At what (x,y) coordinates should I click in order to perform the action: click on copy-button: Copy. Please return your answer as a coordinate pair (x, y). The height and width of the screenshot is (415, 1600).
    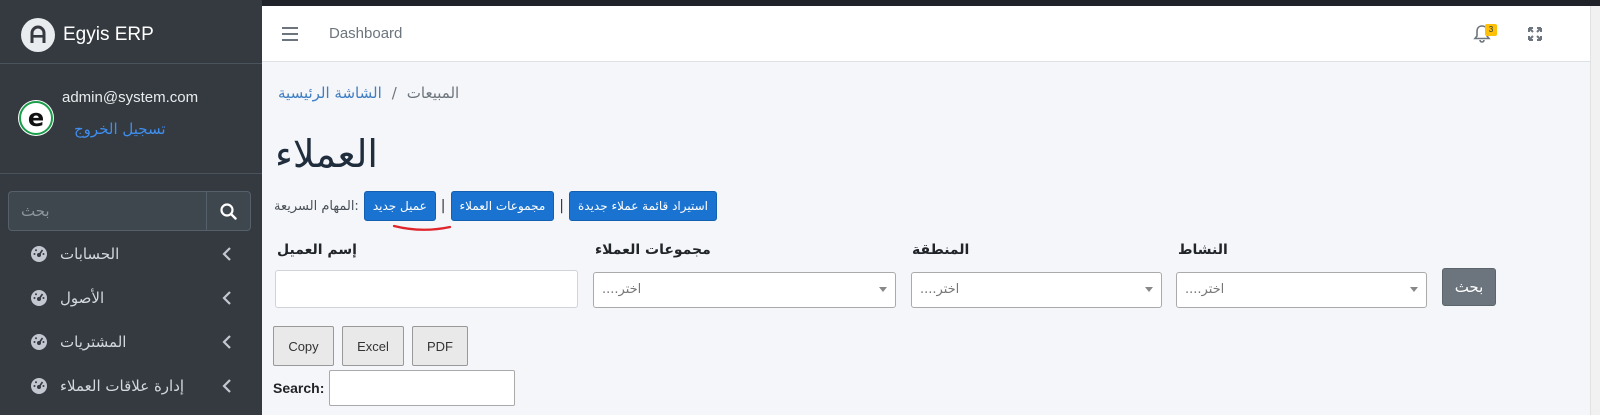
    Looking at the image, I should click on (303, 346).